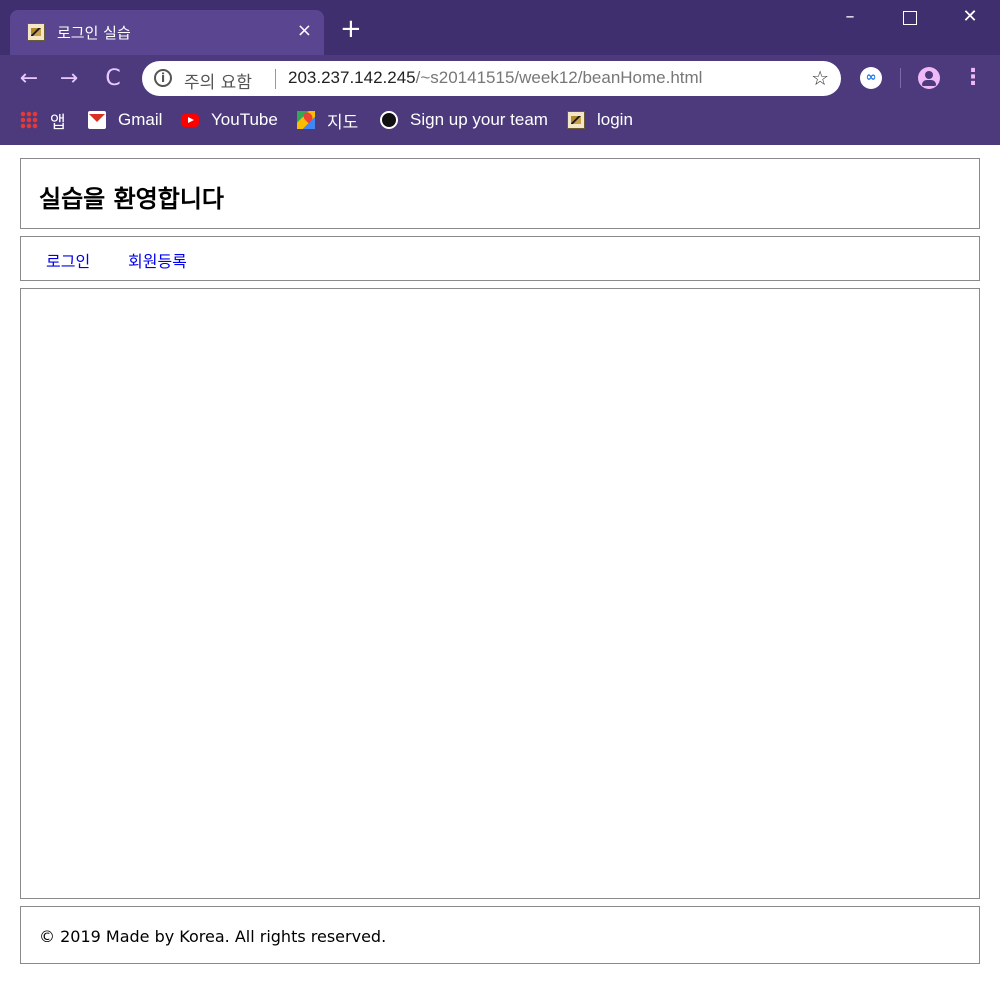  I want to click on bookmark-youtube: YouTube, so click(229, 120).